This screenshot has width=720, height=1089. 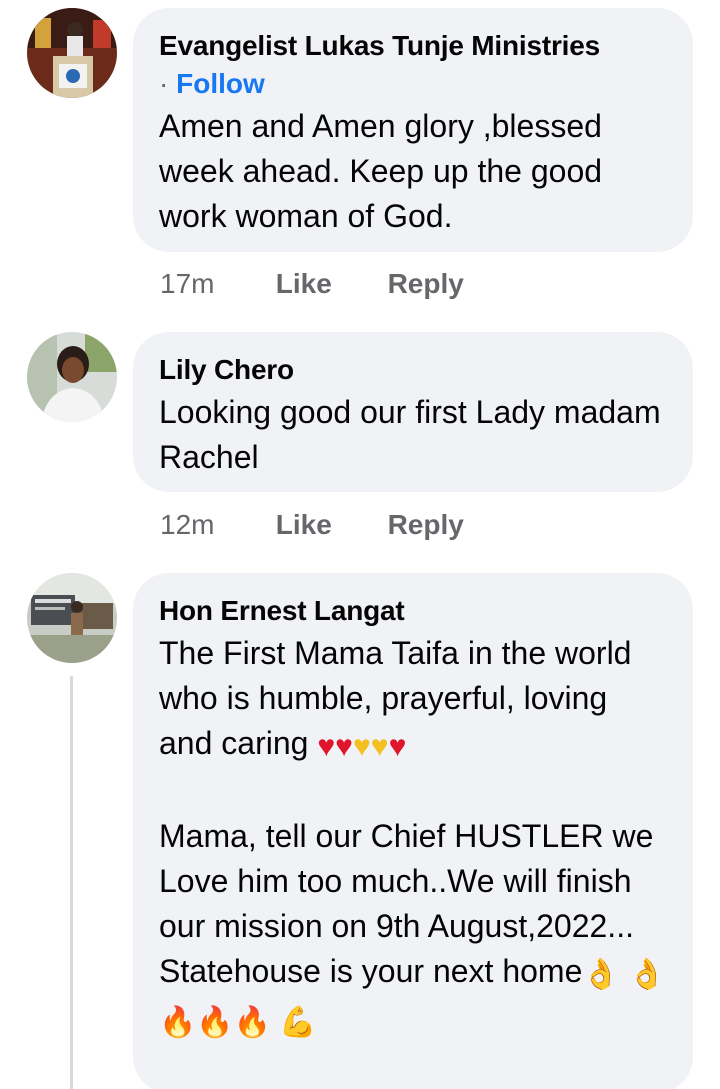 I want to click on comment-timestamp: 12m, so click(x=214, y=525).